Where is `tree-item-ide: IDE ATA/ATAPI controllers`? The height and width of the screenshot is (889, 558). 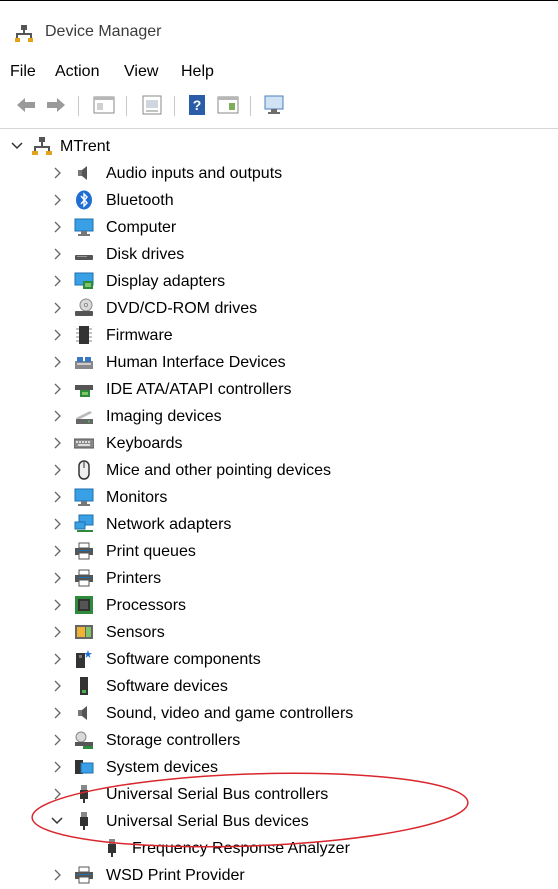
tree-item-ide: IDE ATA/ATAPI controllers is located at coordinates (279, 390).